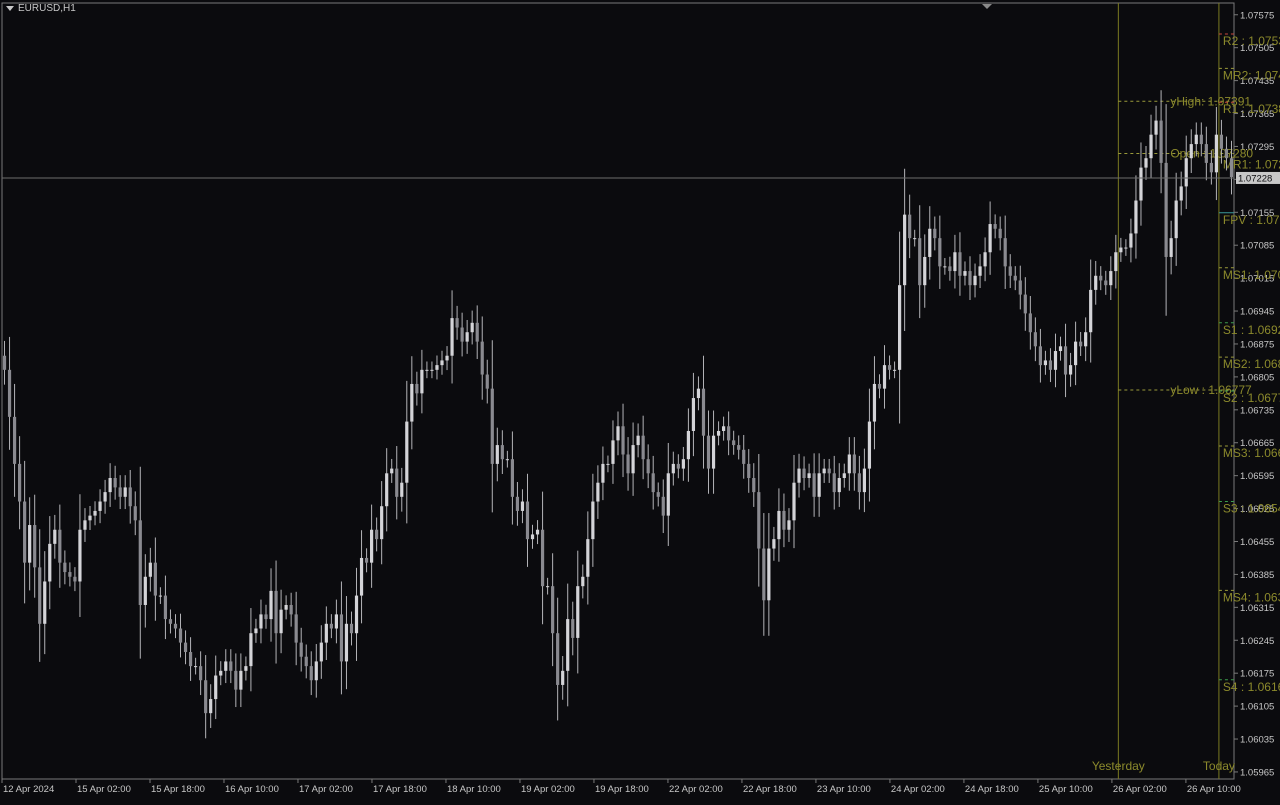  I want to click on pivot-level-label: R1 : 1.07389, so click(1251, 109).